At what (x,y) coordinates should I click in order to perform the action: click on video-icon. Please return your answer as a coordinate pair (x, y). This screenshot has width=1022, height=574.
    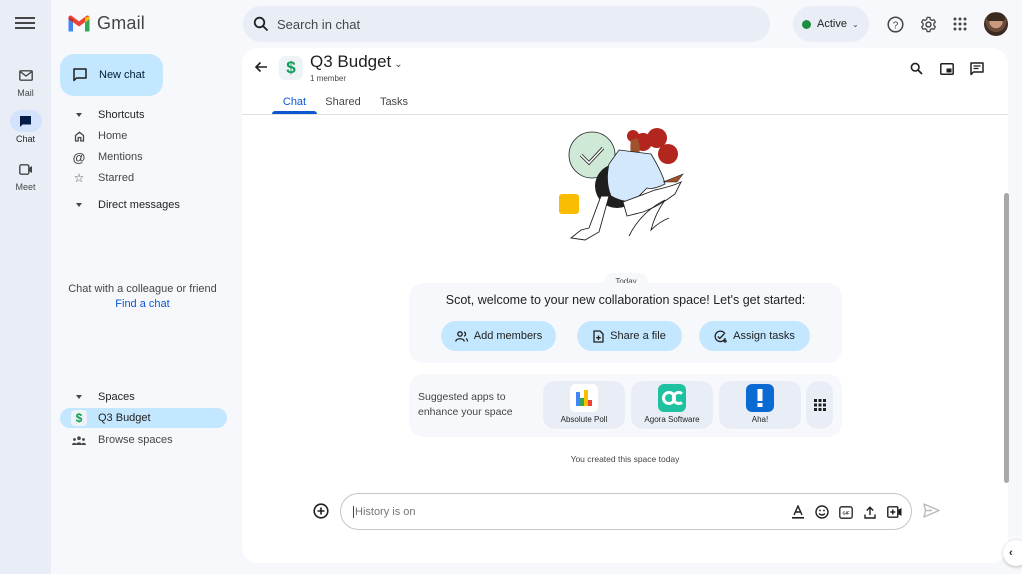
    Looking at the image, I should click on (26, 169).